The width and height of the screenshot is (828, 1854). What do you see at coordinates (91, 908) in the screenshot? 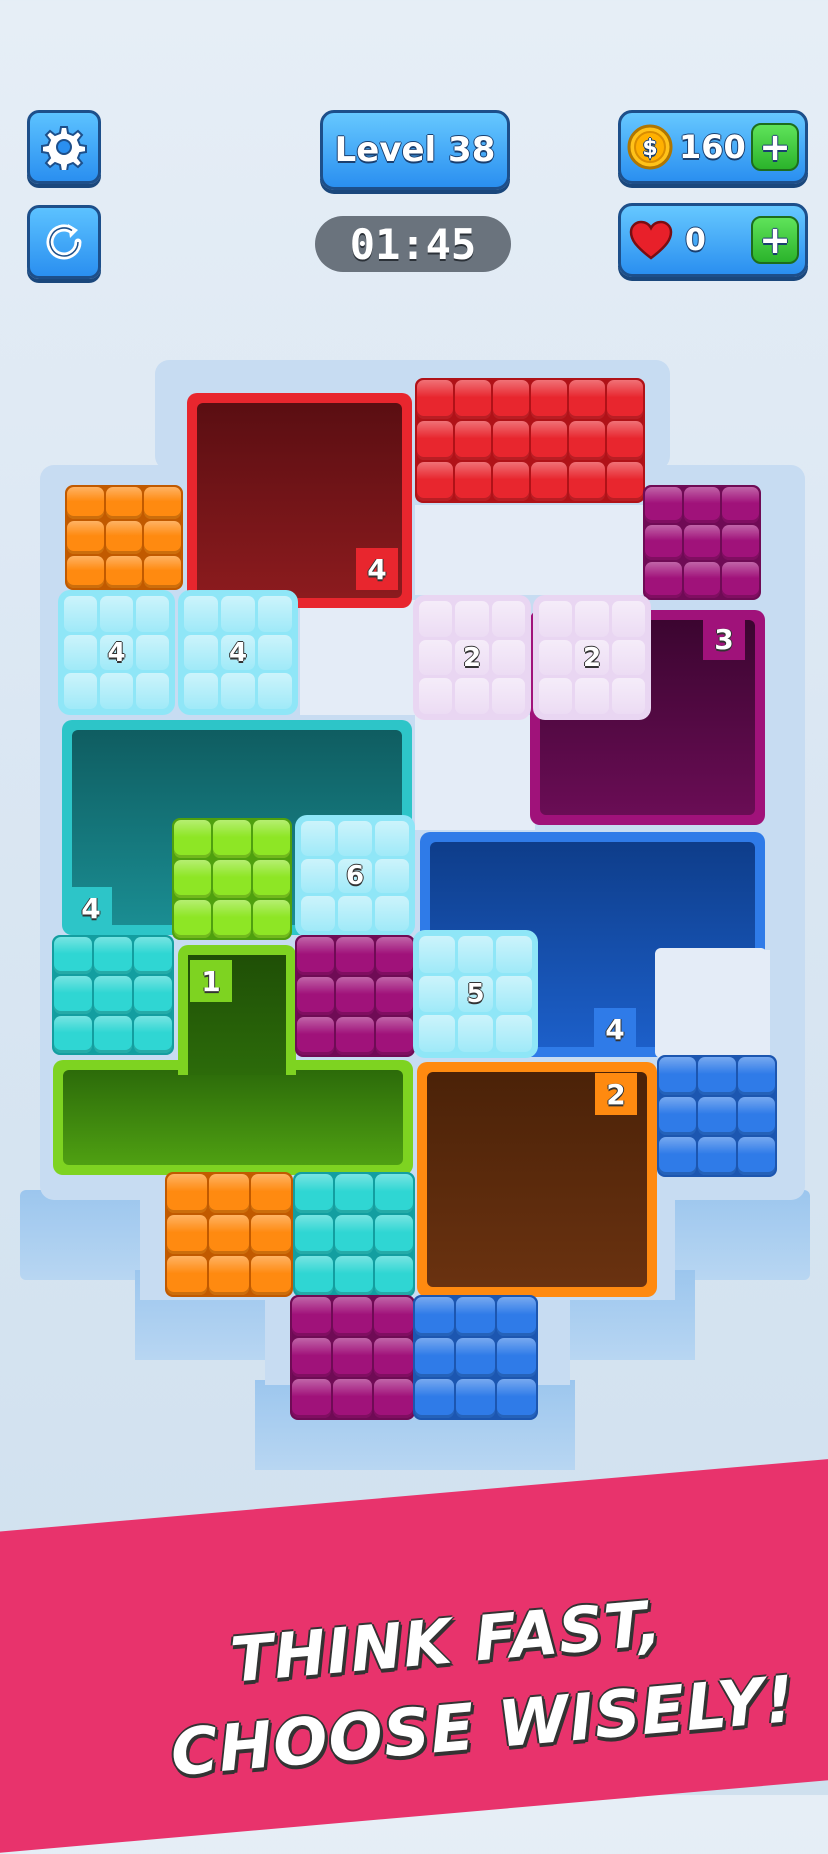
I see `teal-hole-count: 4` at bounding box center [91, 908].